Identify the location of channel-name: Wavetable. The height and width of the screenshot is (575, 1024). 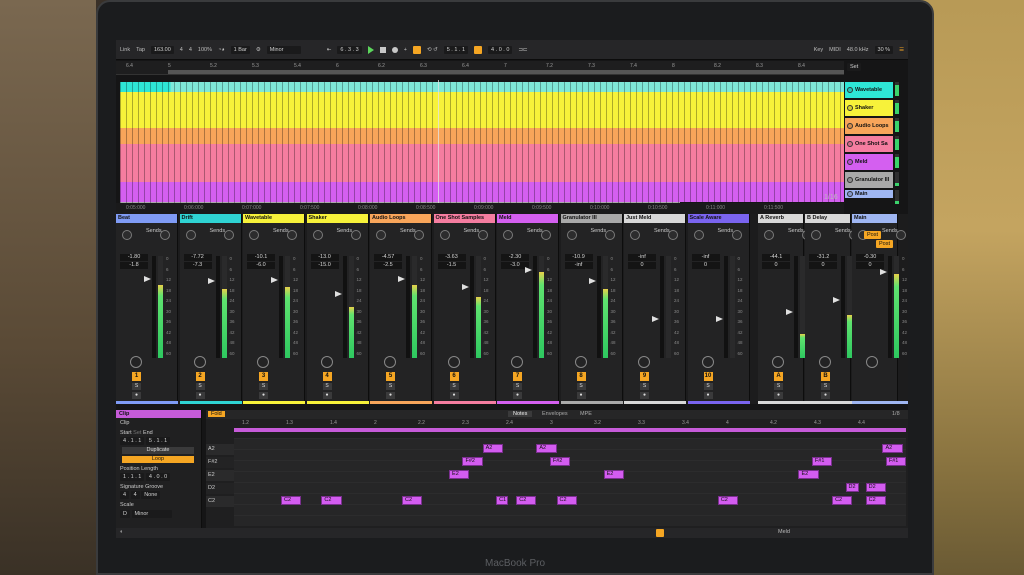
(273, 218).